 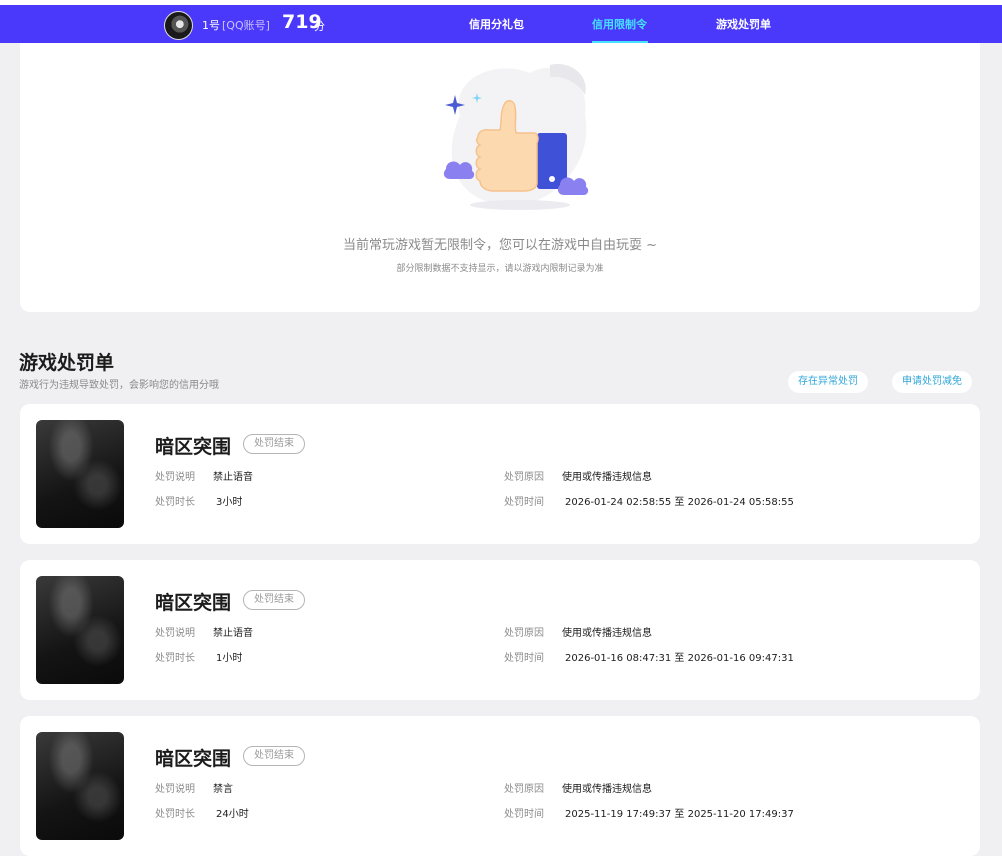 I want to click on nav-credit-restriction: 信用限制令, so click(x=619, y=24).